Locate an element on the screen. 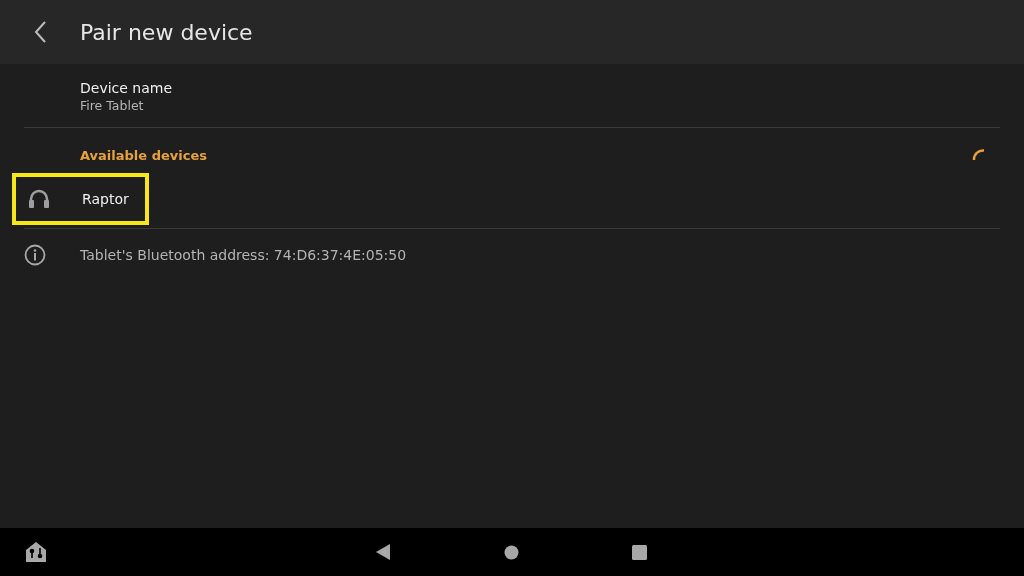  device-name-label: Device name is located at coordinates (127, 88).